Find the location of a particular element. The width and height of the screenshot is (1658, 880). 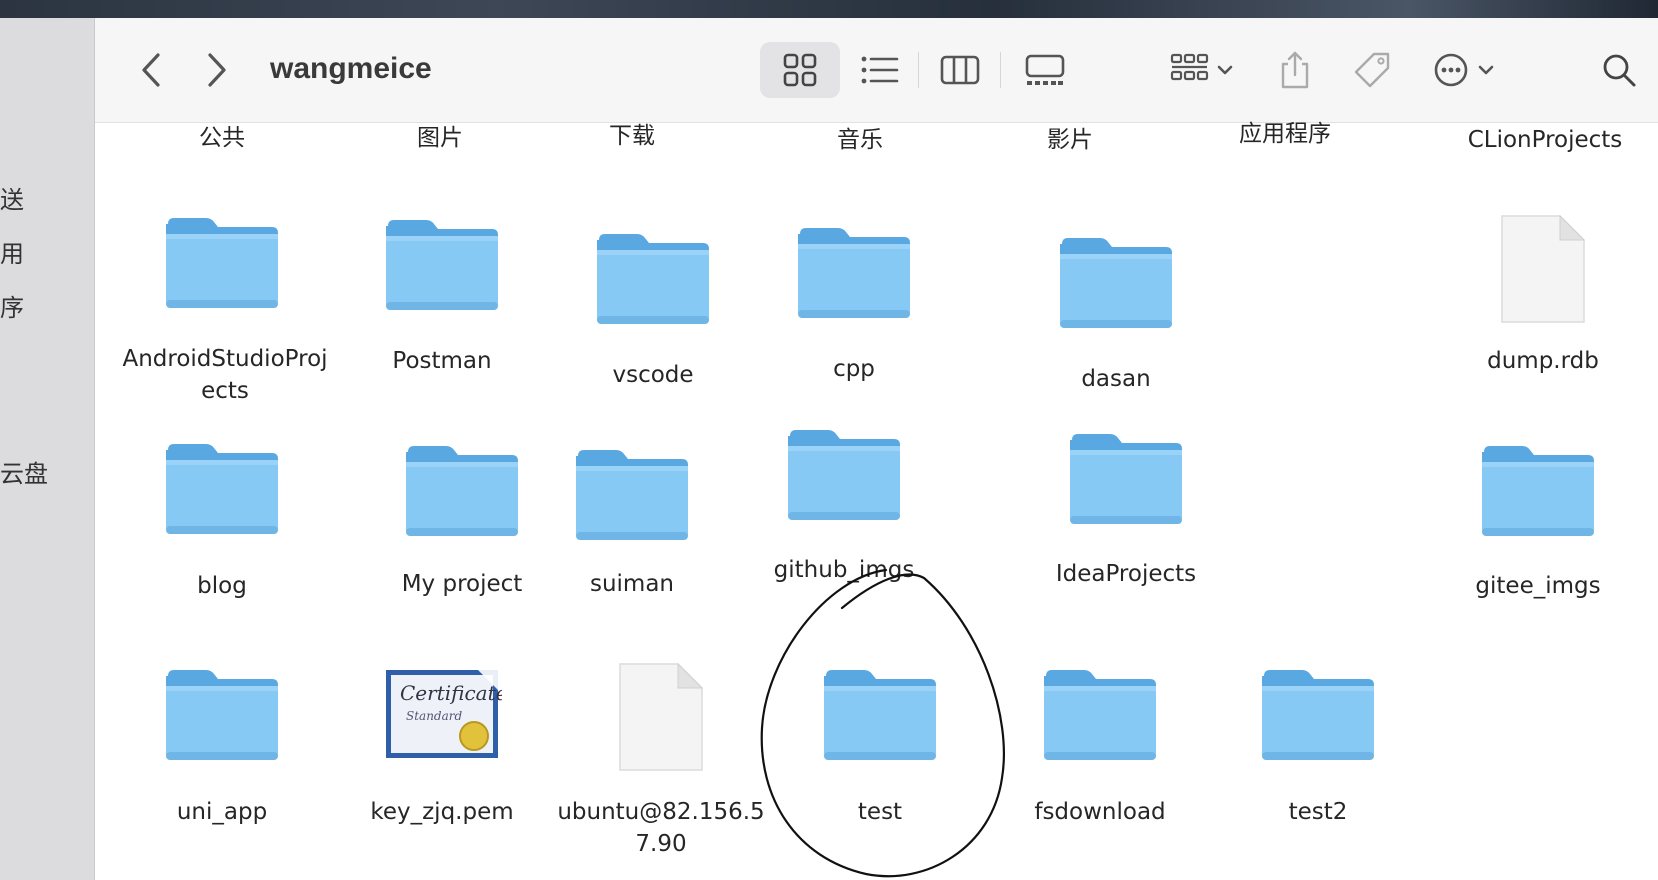

file-name: gitee_imgs is located at coordinates (1538, 586).